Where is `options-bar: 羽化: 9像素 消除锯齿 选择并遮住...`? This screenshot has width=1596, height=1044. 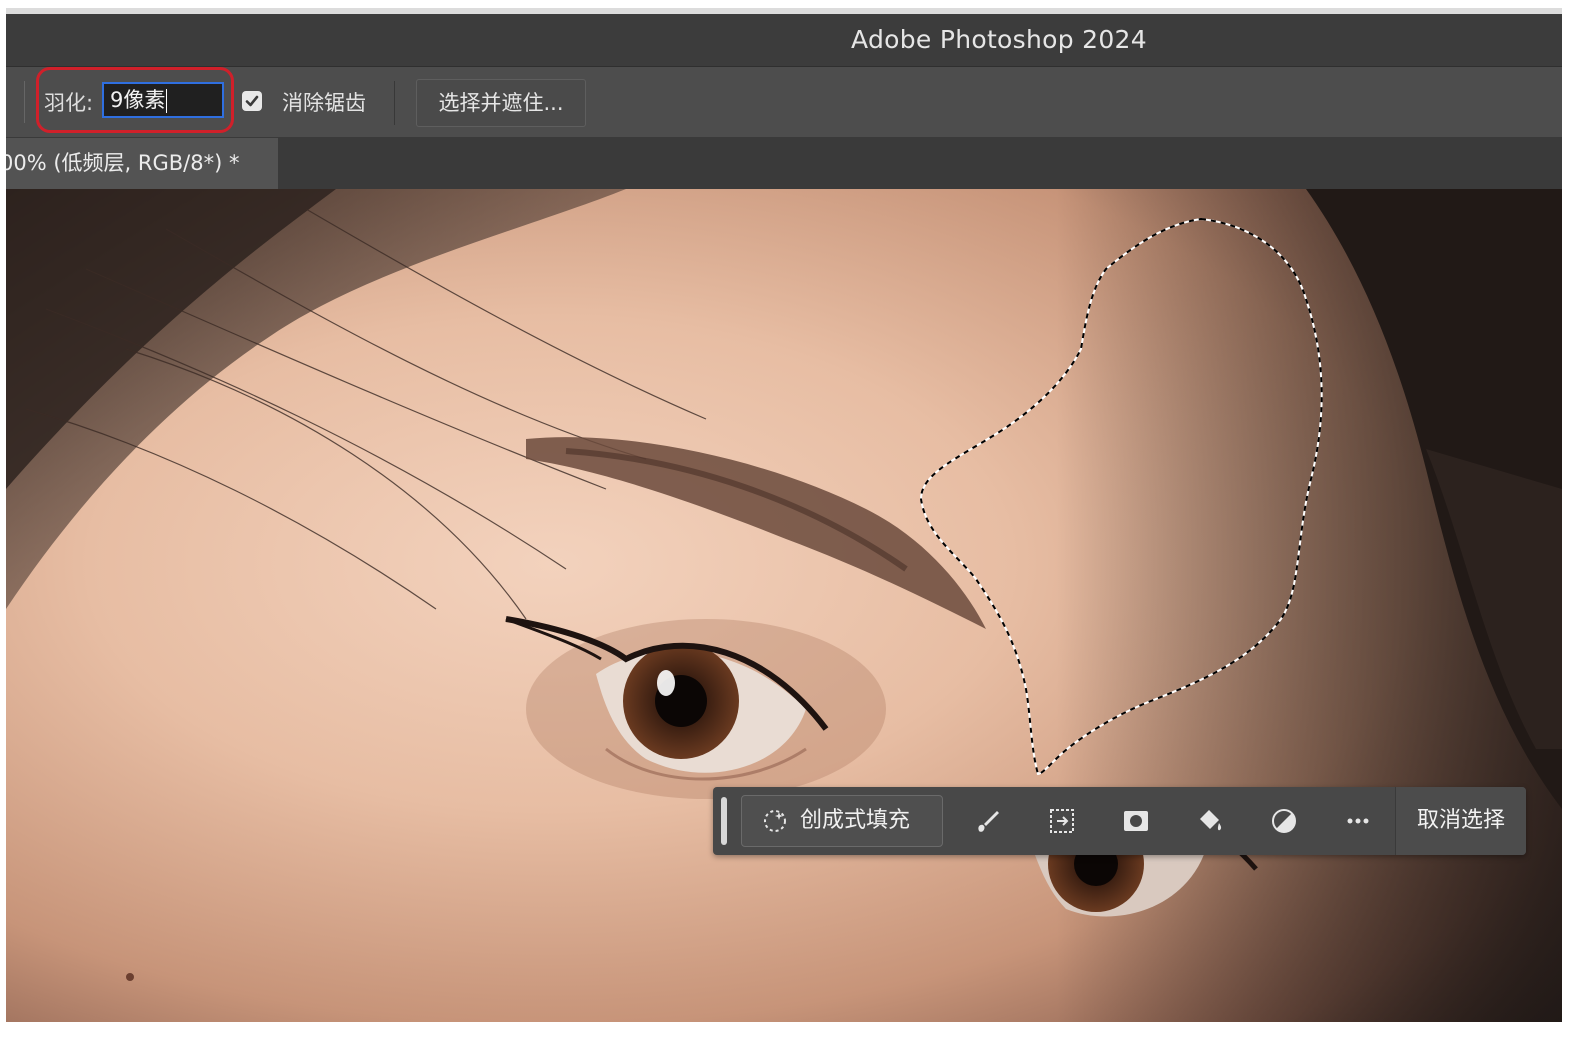
options-bar: 羽化: 9像素 消除锯齿 选择并遮住... is located at coordinates (784, 102).